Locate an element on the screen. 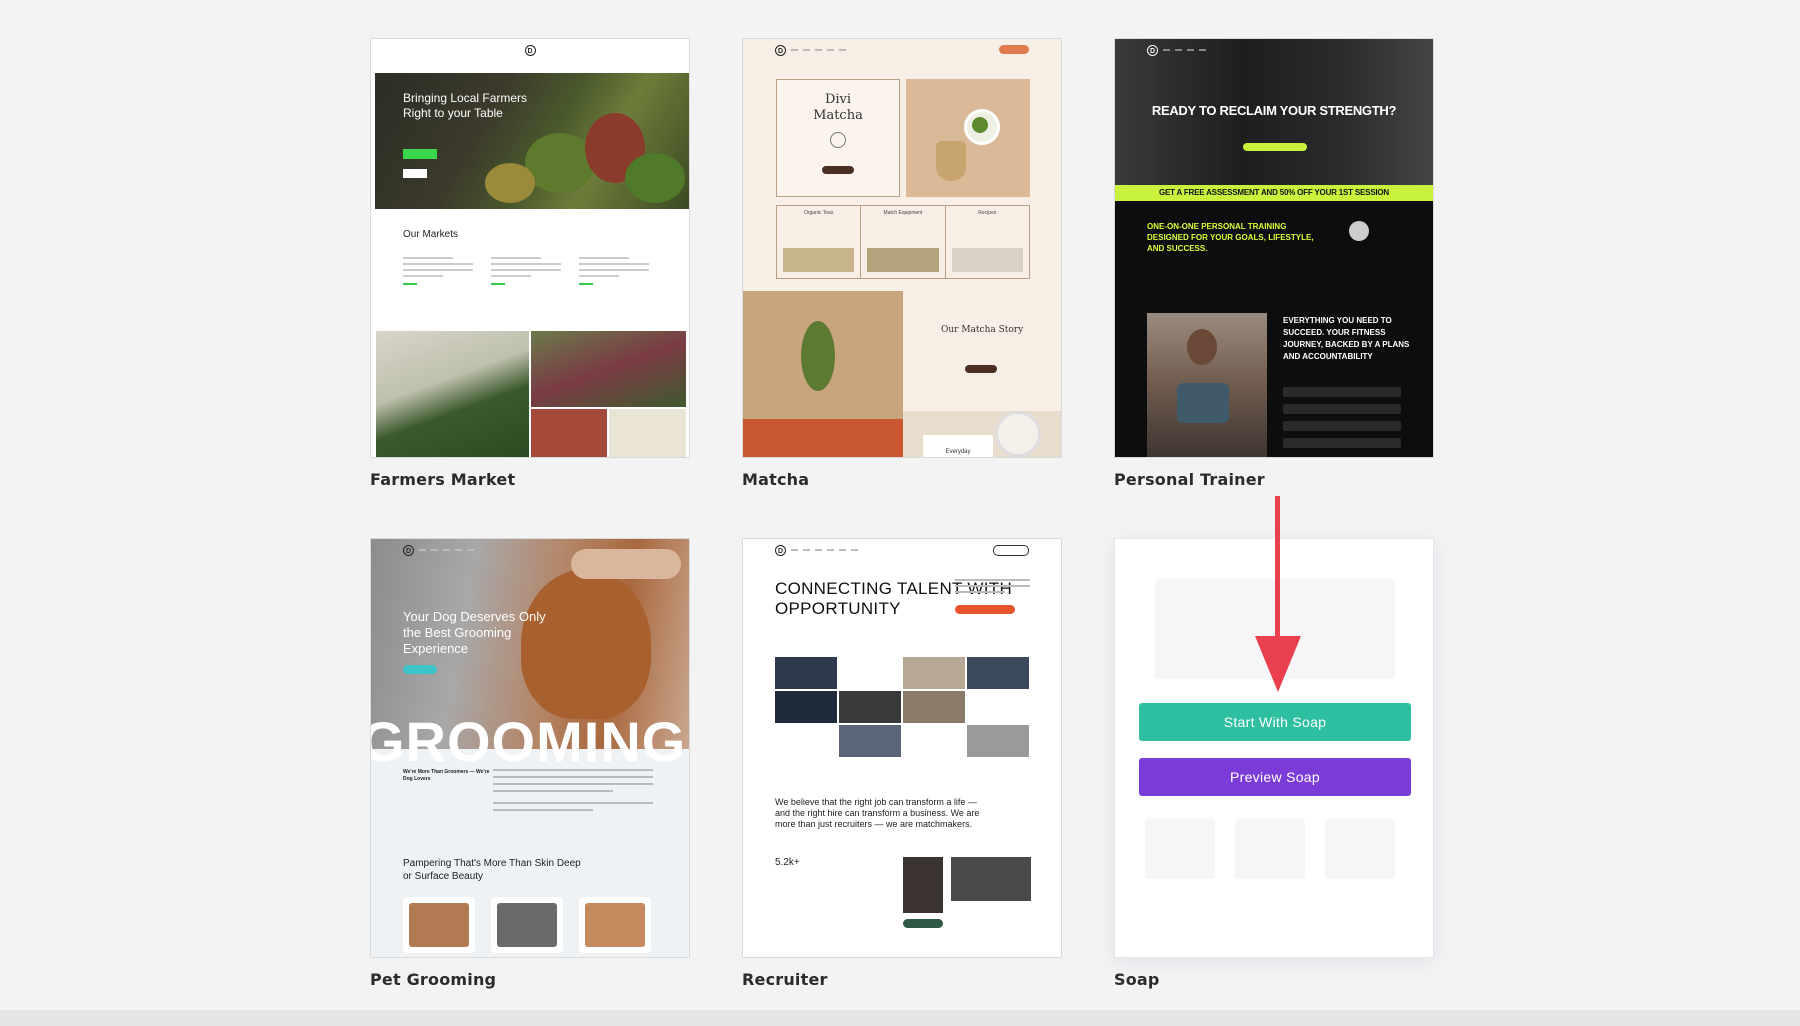 Image resolution: width=1800 pixels, height=1026 pixels. preview-product-columns: Organic Teas Match Equipment Recipes is located at coordinates (903, 242).